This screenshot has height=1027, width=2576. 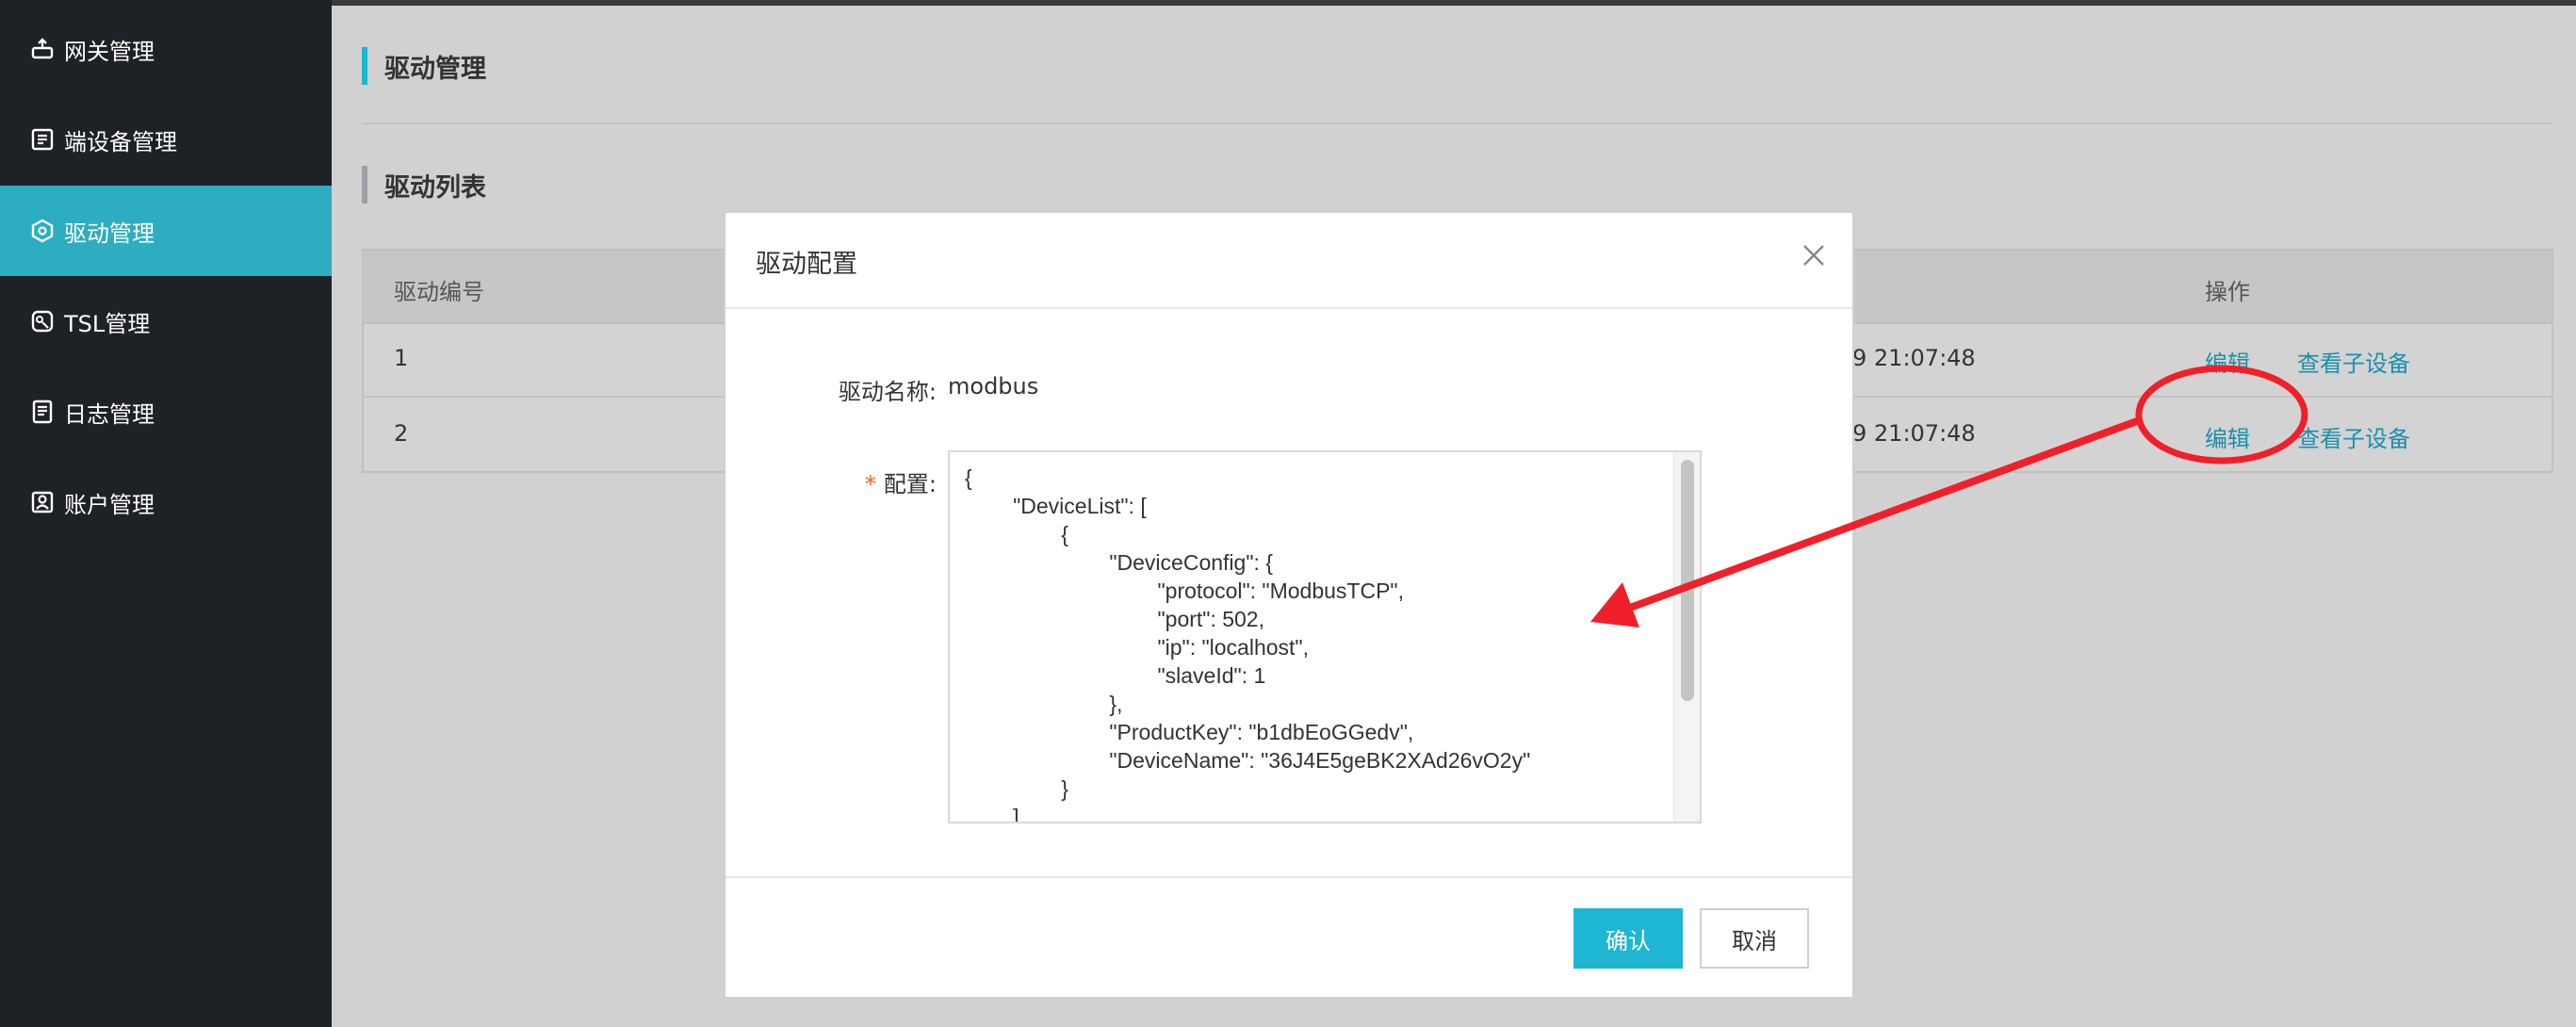 What do you see at coordinates (109, 414) in the screenshot?
I see `sidebar-item-label: 日志管理` at bounding box center [109, 414].